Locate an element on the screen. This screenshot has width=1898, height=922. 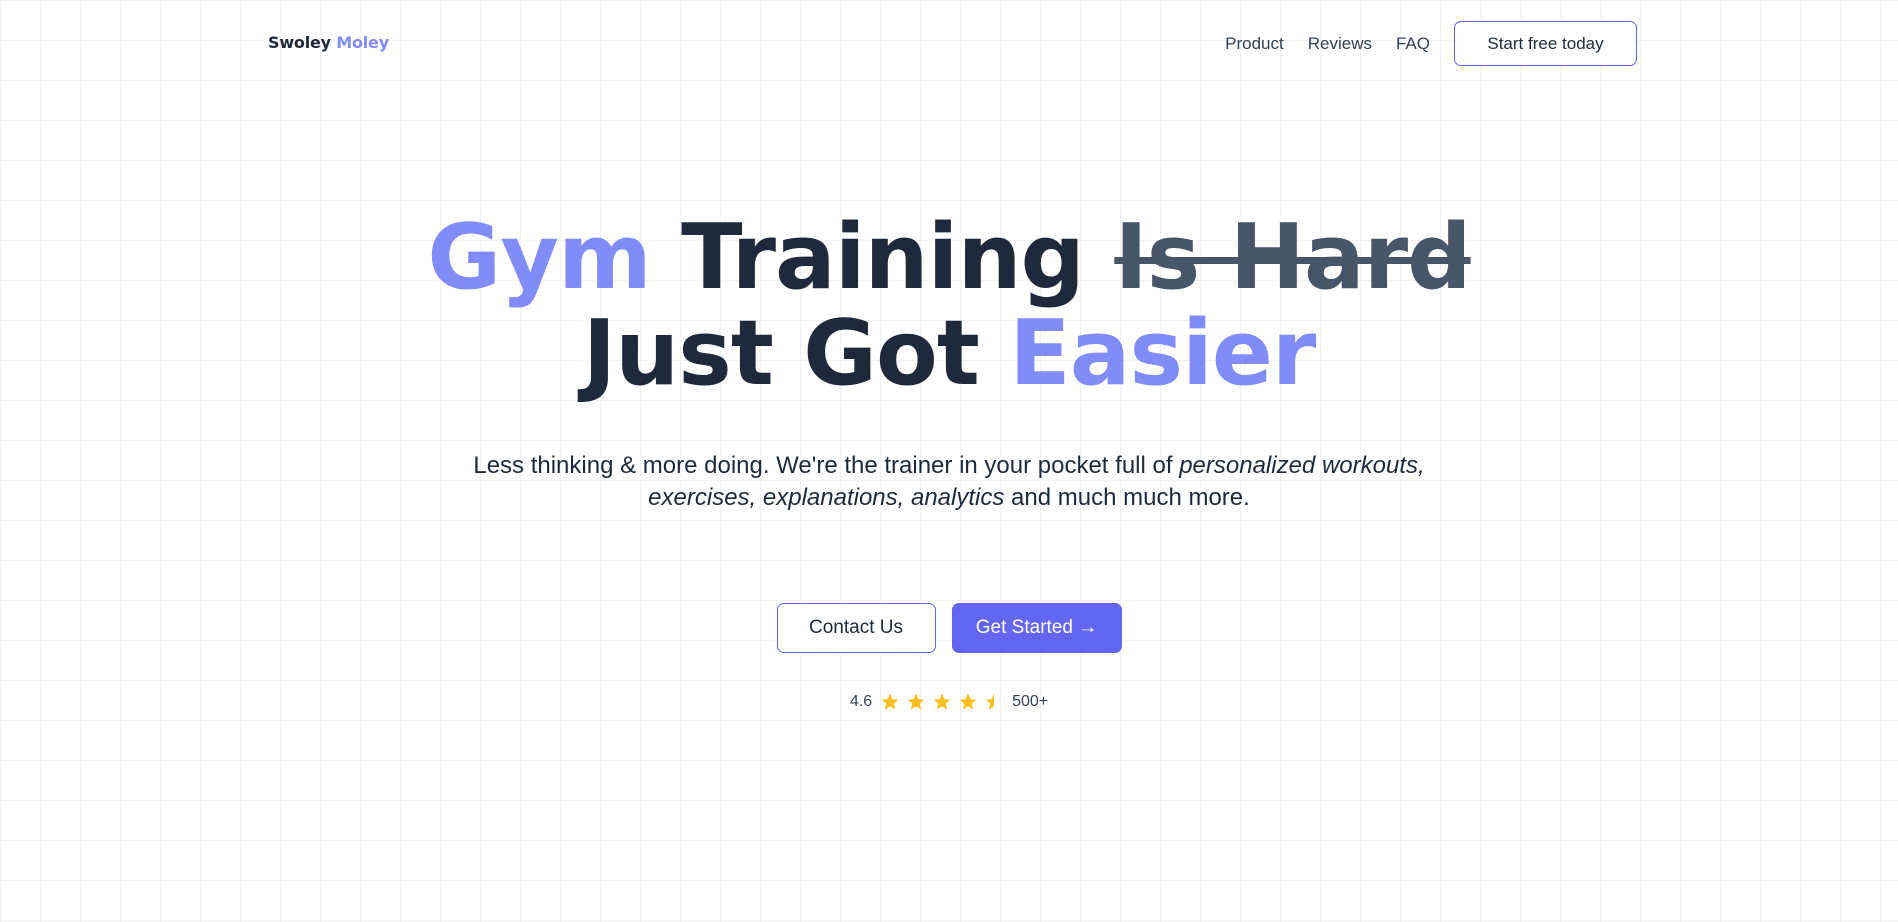
rating: 4.6 500+ is located at coordinates (949, 702).